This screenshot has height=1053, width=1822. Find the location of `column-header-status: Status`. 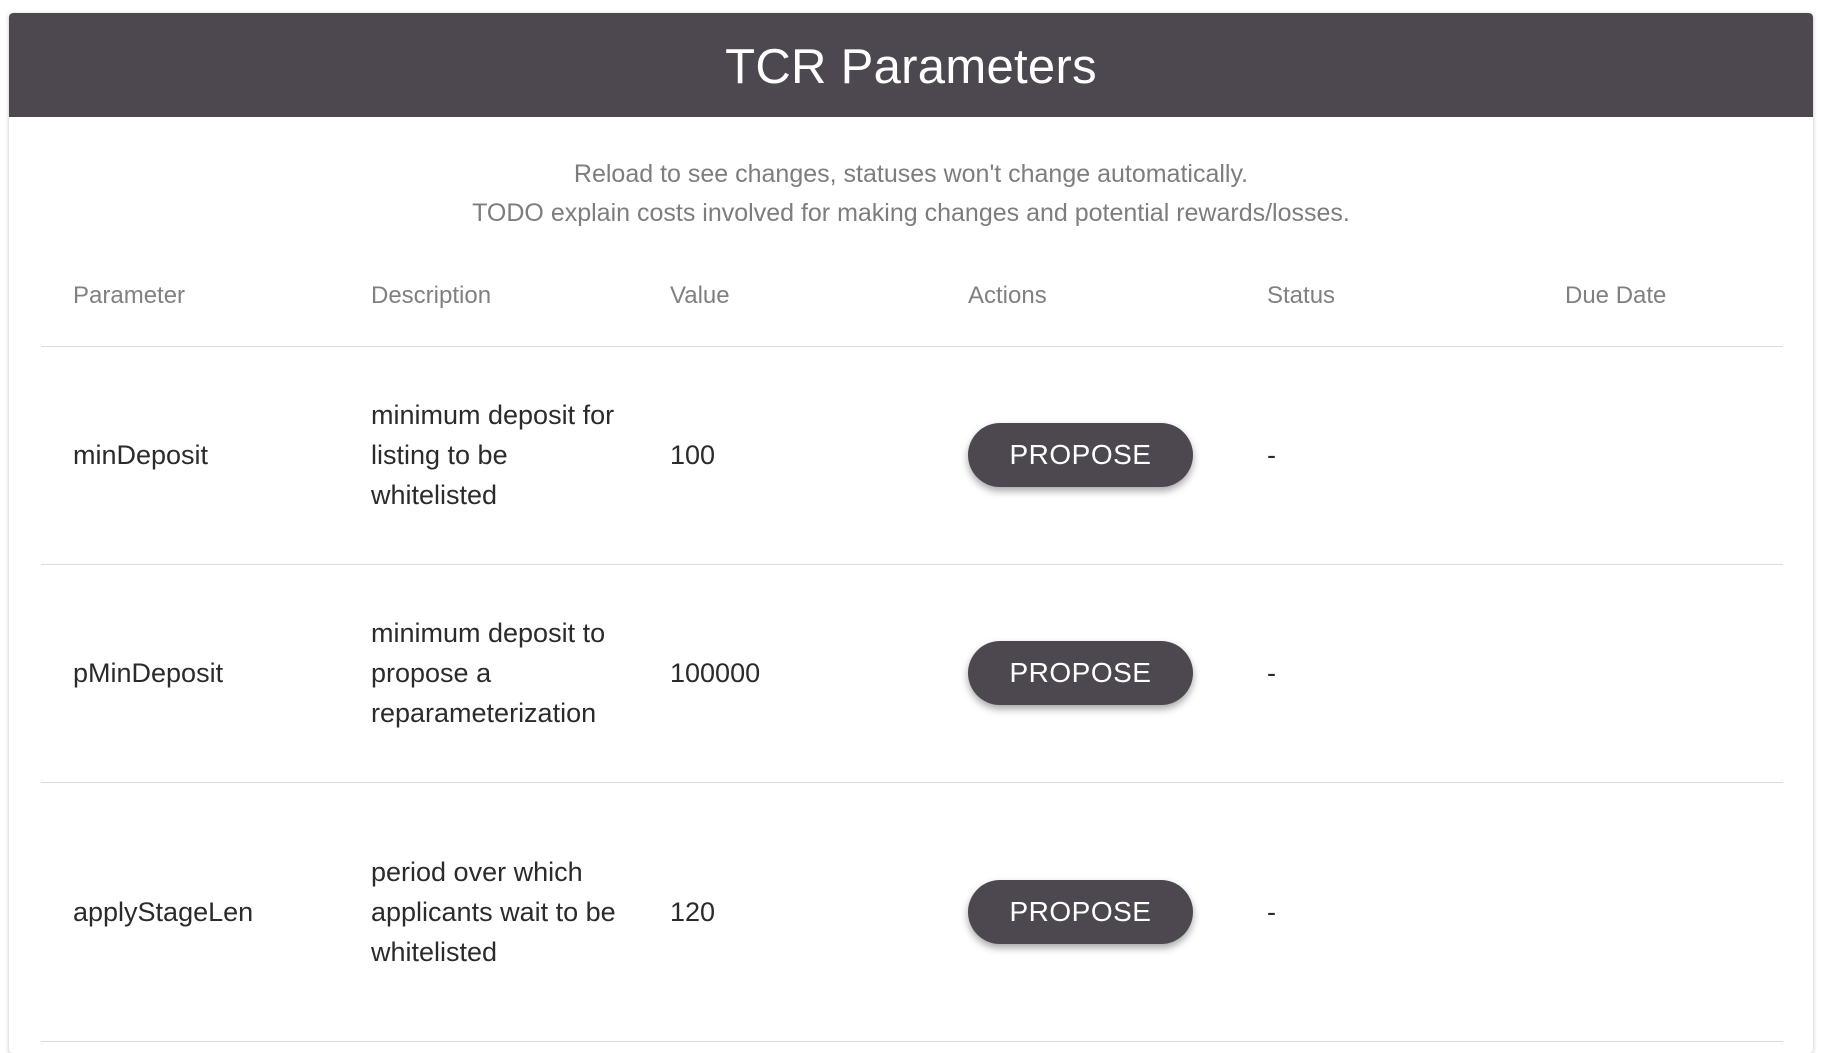

column-header-status: Status is located at coordinates (1384, 295).